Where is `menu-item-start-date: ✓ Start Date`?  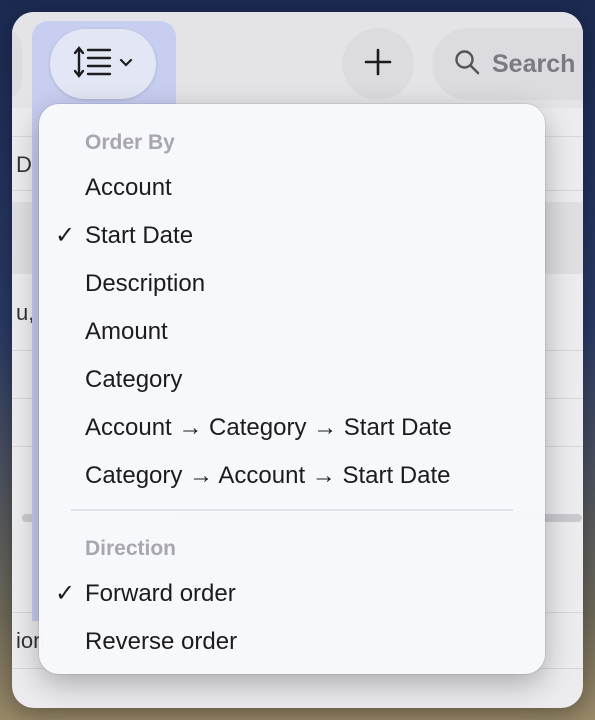 menu-item-start-date: ✓ Start Date is located at coordinates (292, 236).